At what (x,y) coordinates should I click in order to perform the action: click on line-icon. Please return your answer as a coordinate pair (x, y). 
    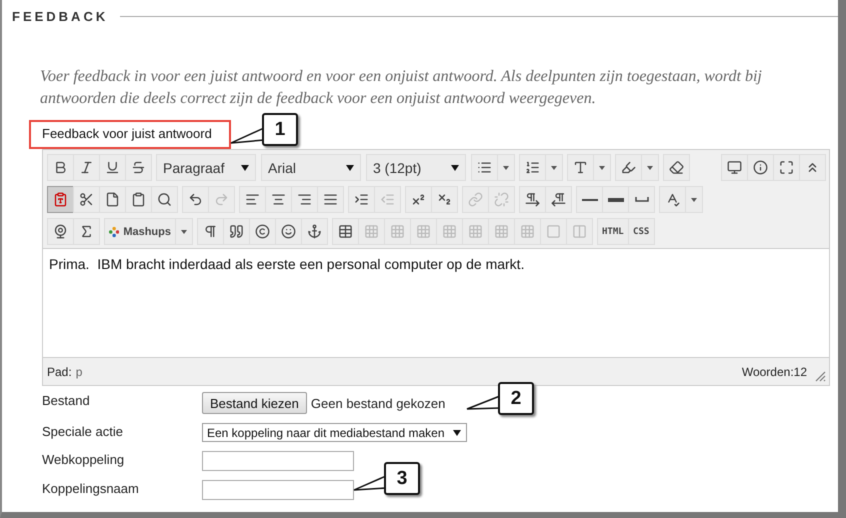
    Looking at the image, I should click on (590, 199).